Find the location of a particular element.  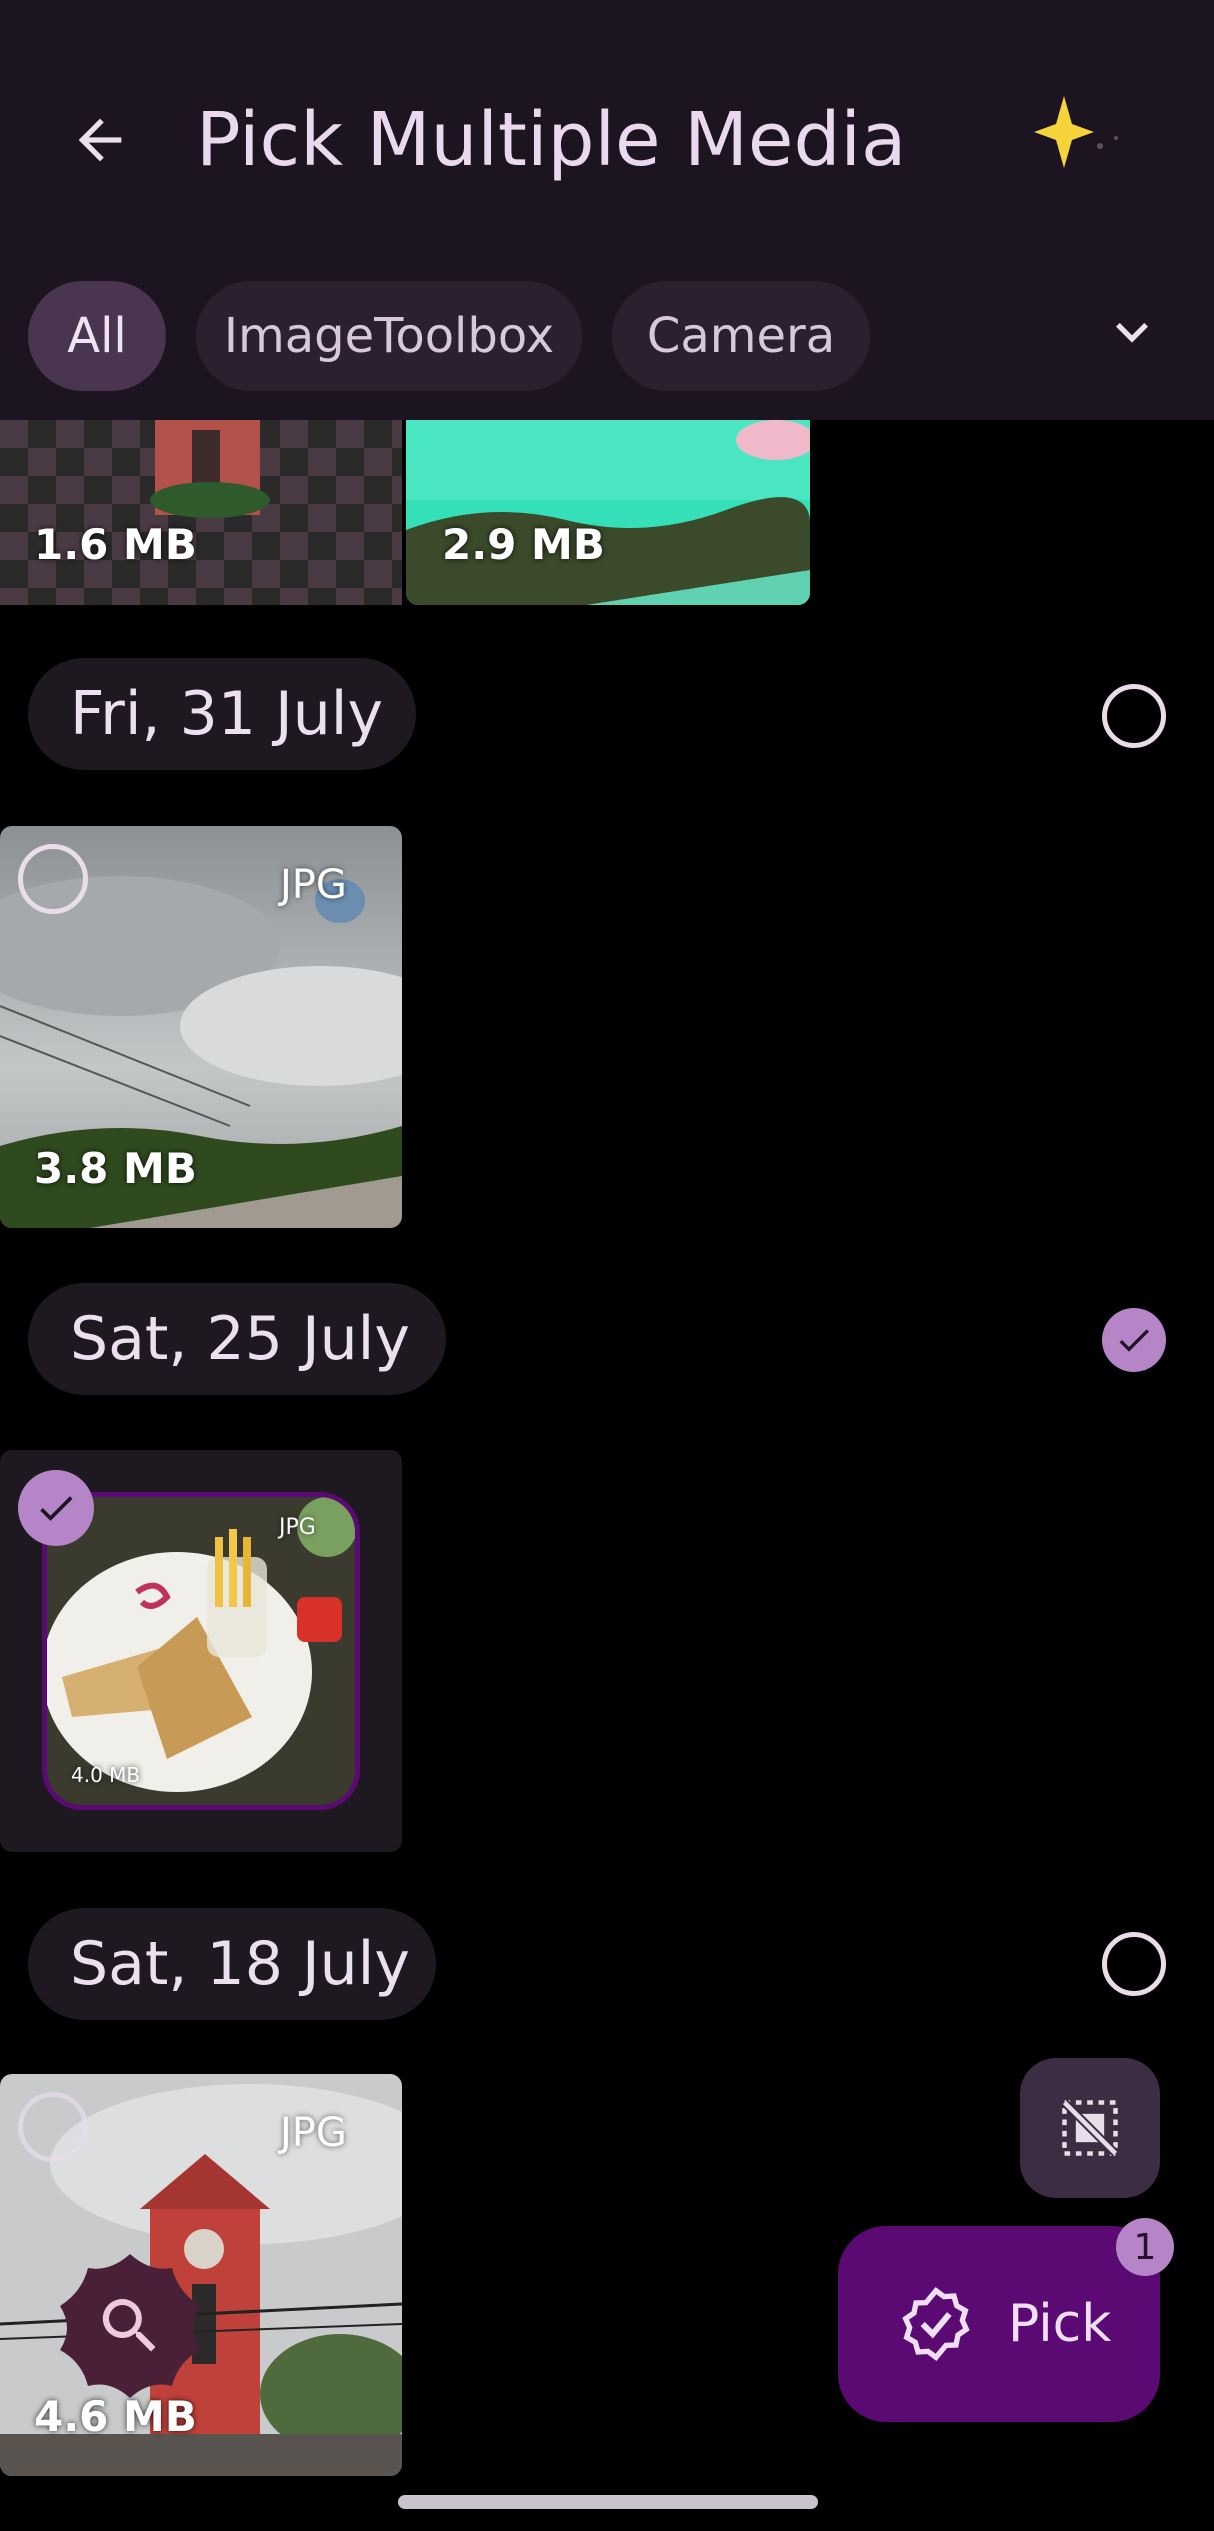

file-size-label: 4.0 MB is located at coordinates (106, 1775).